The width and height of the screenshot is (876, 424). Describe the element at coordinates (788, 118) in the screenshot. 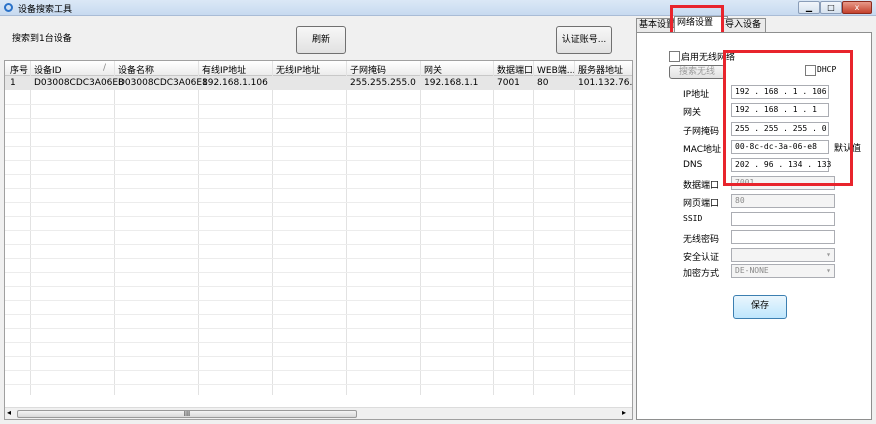

I see `highlight-box-fields` at that location.